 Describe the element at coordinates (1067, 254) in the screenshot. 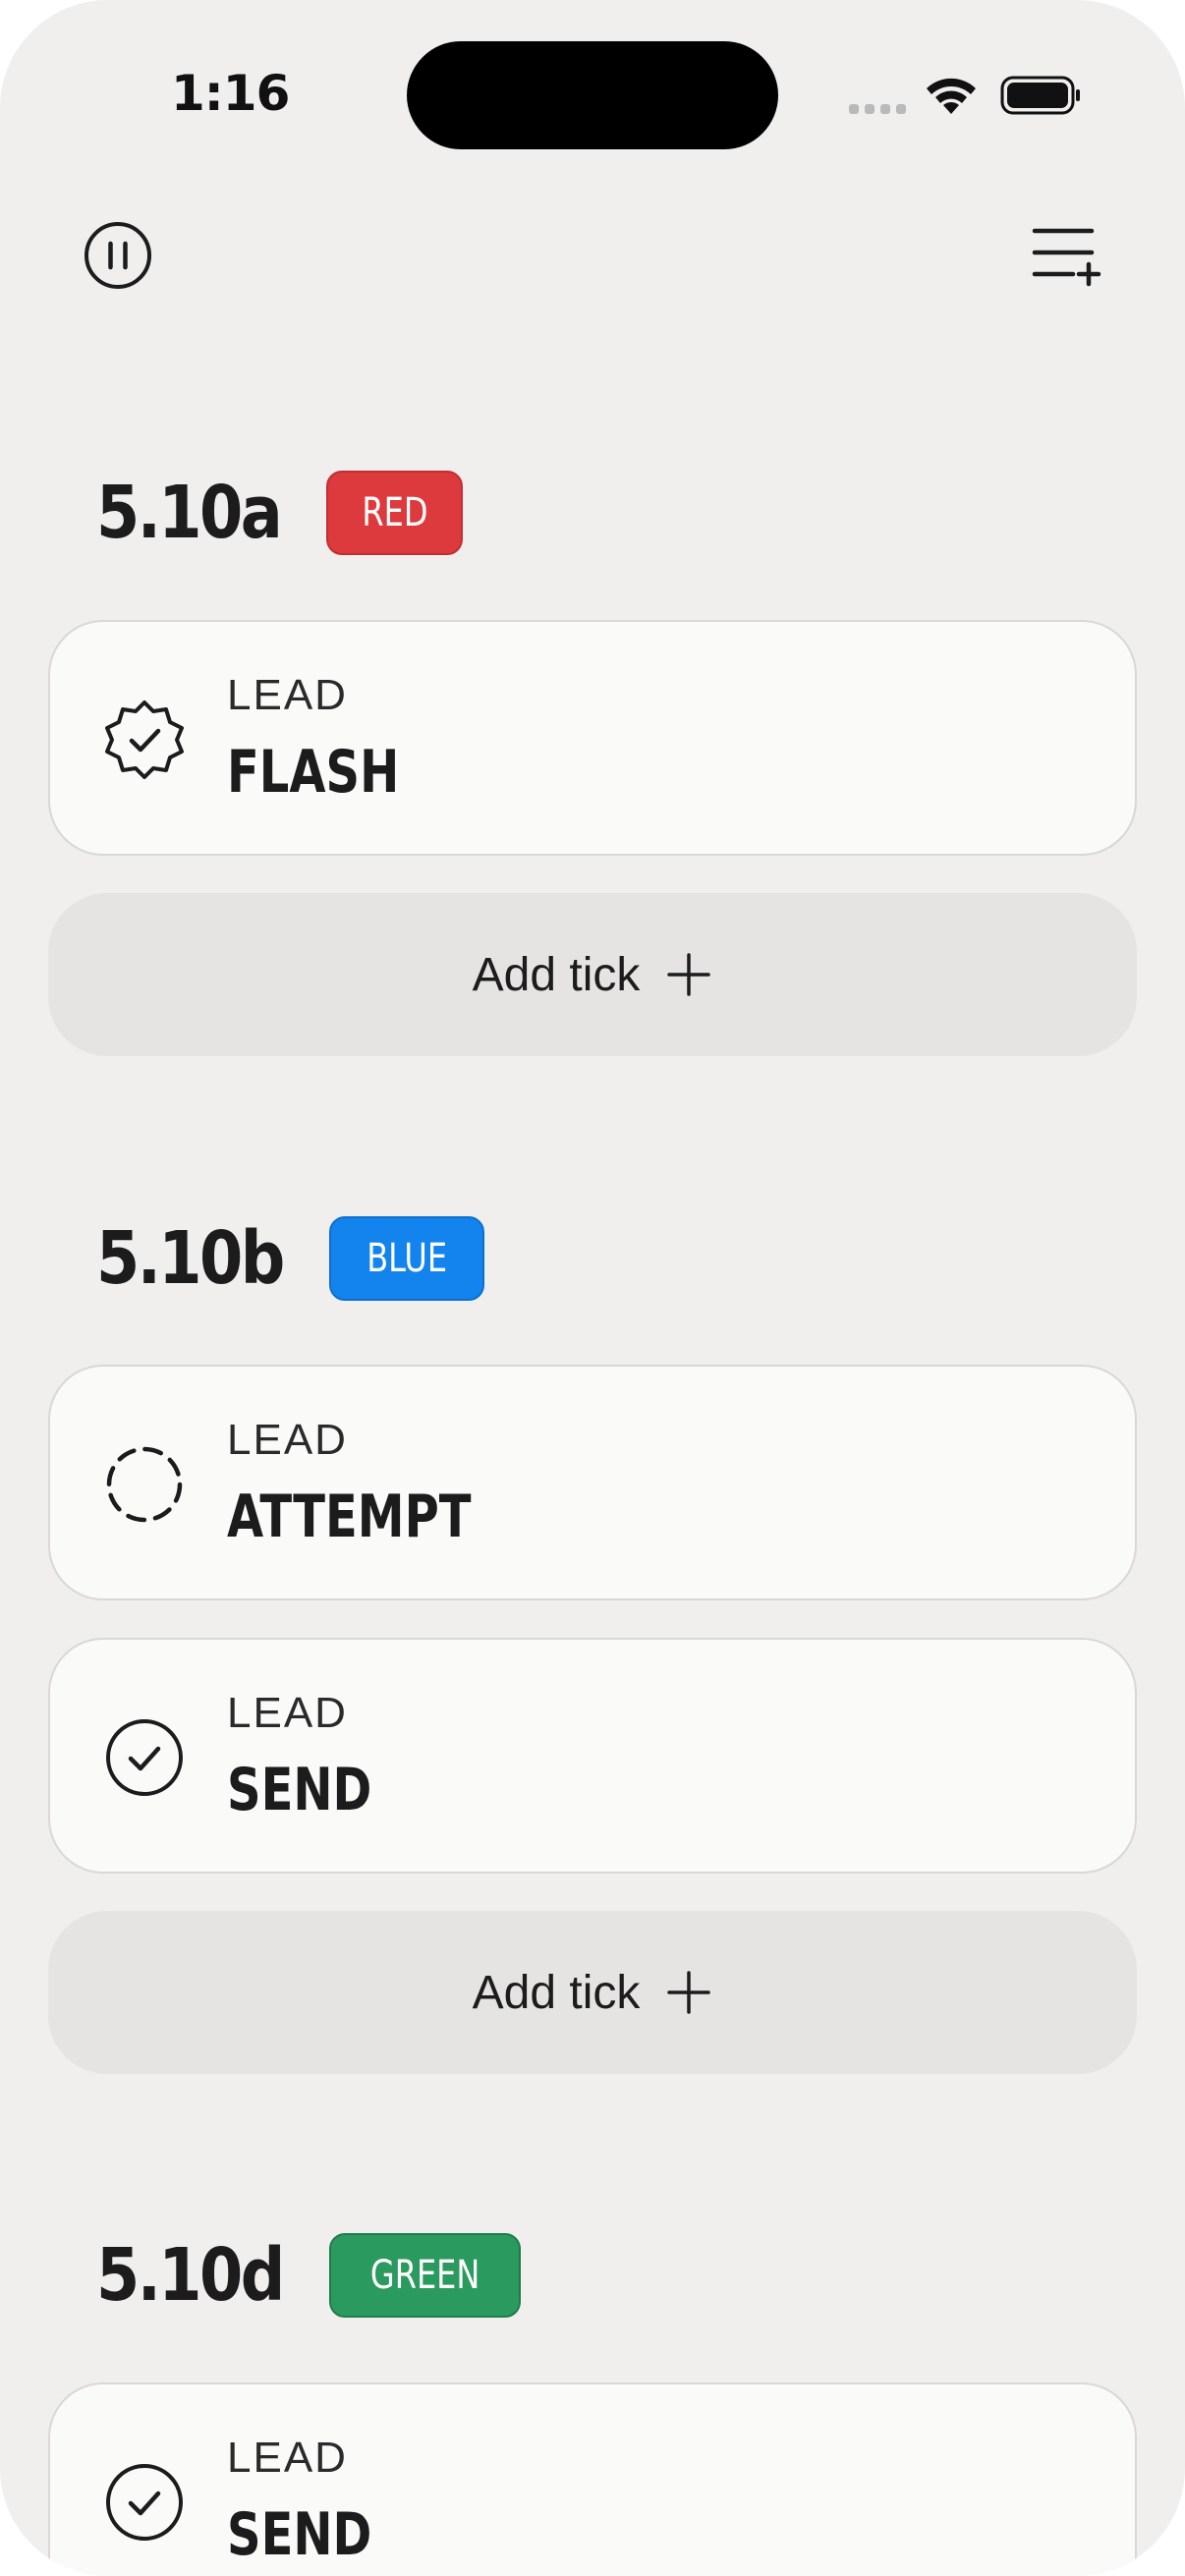

I see `add-route-button` at that location.